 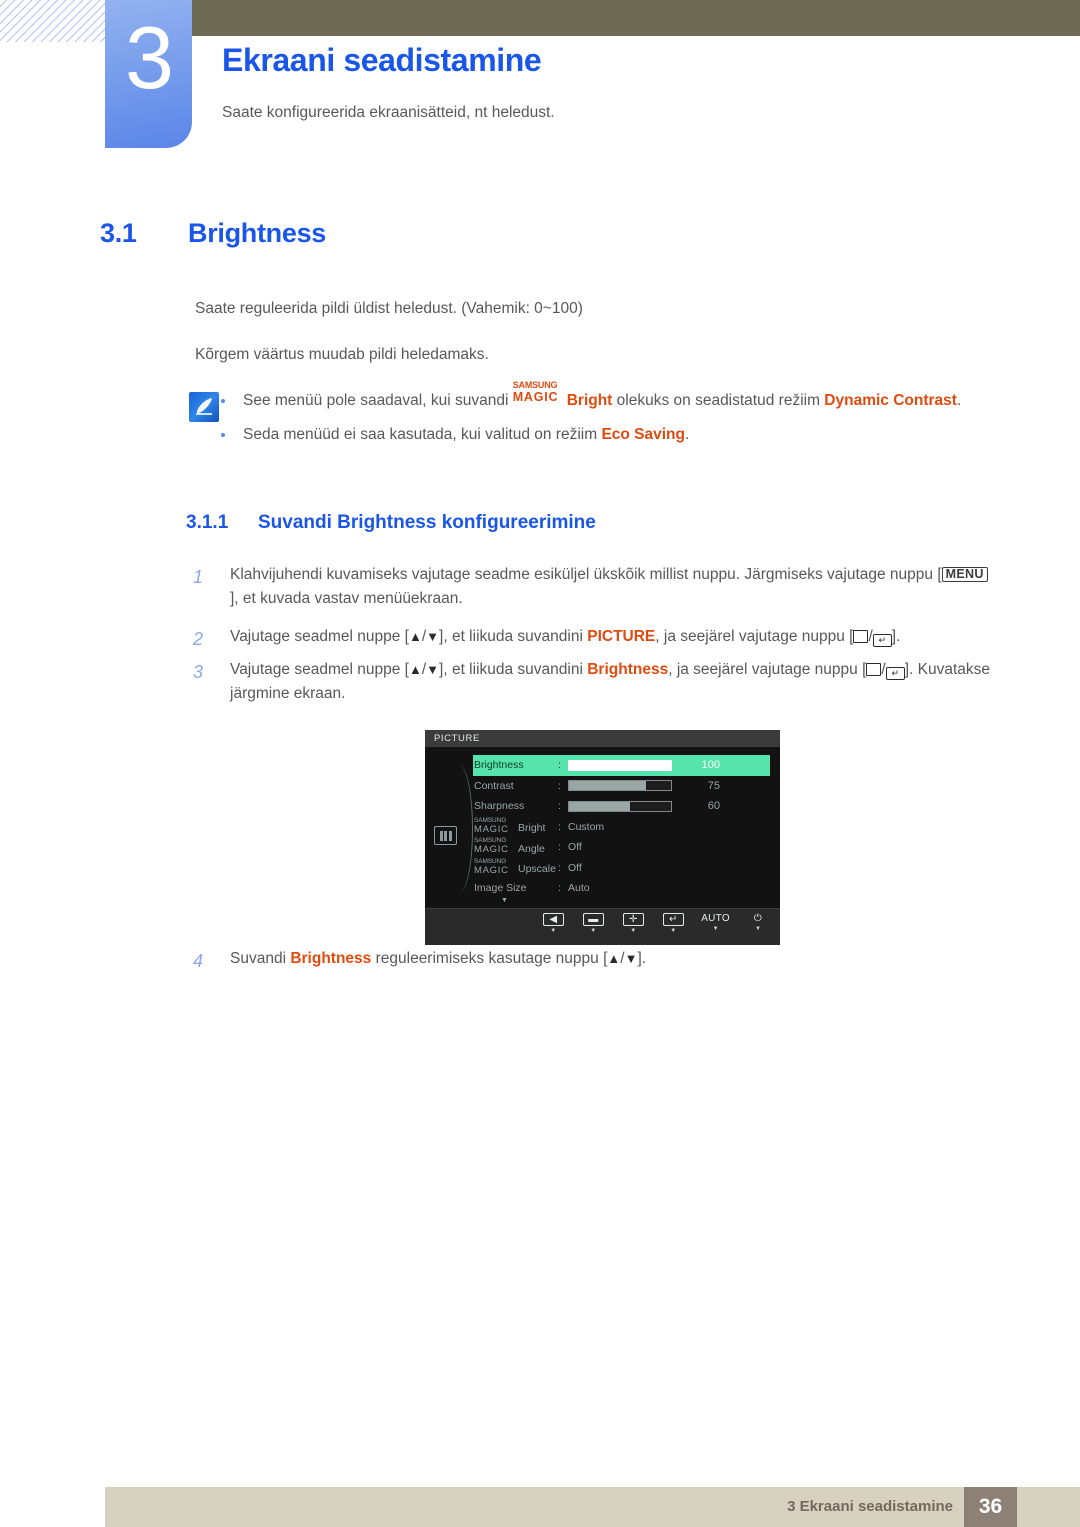 I want to click on osd-row-magicbright: SAMSUNG MAGIC Bright : Custom, so click(x=624, y=827).